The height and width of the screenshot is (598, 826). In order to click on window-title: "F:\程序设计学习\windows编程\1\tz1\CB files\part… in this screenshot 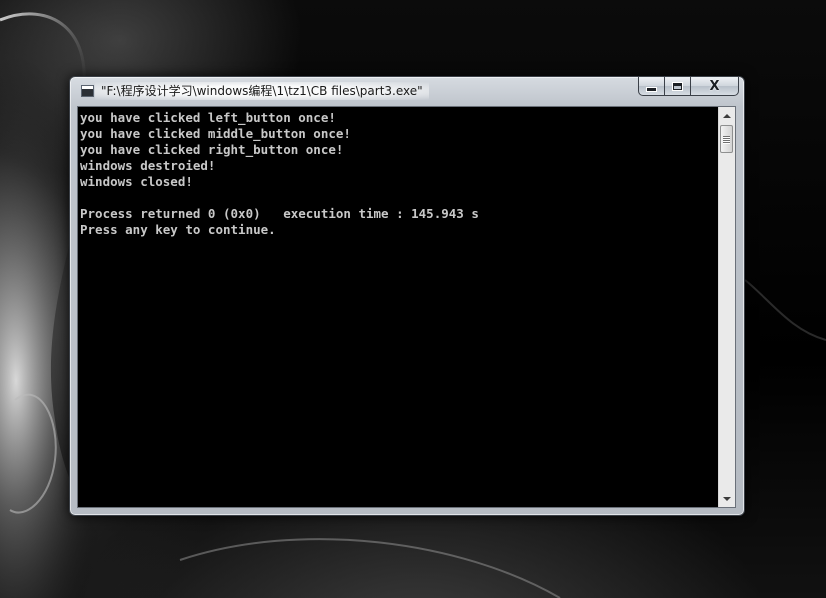, I will do `click(262, 91)`.